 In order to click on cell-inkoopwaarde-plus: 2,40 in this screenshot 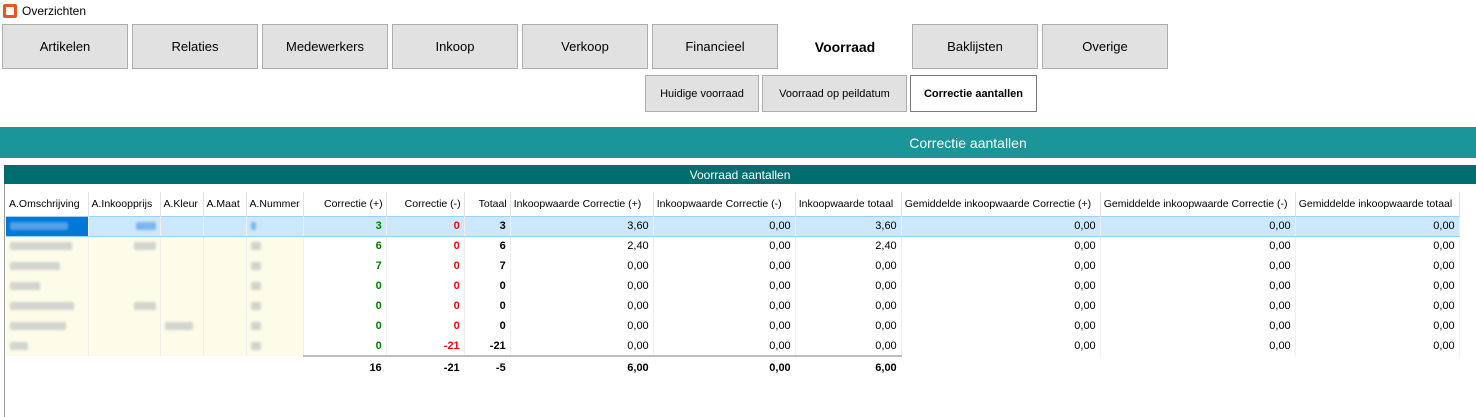, I will do `click(582, 246)`.